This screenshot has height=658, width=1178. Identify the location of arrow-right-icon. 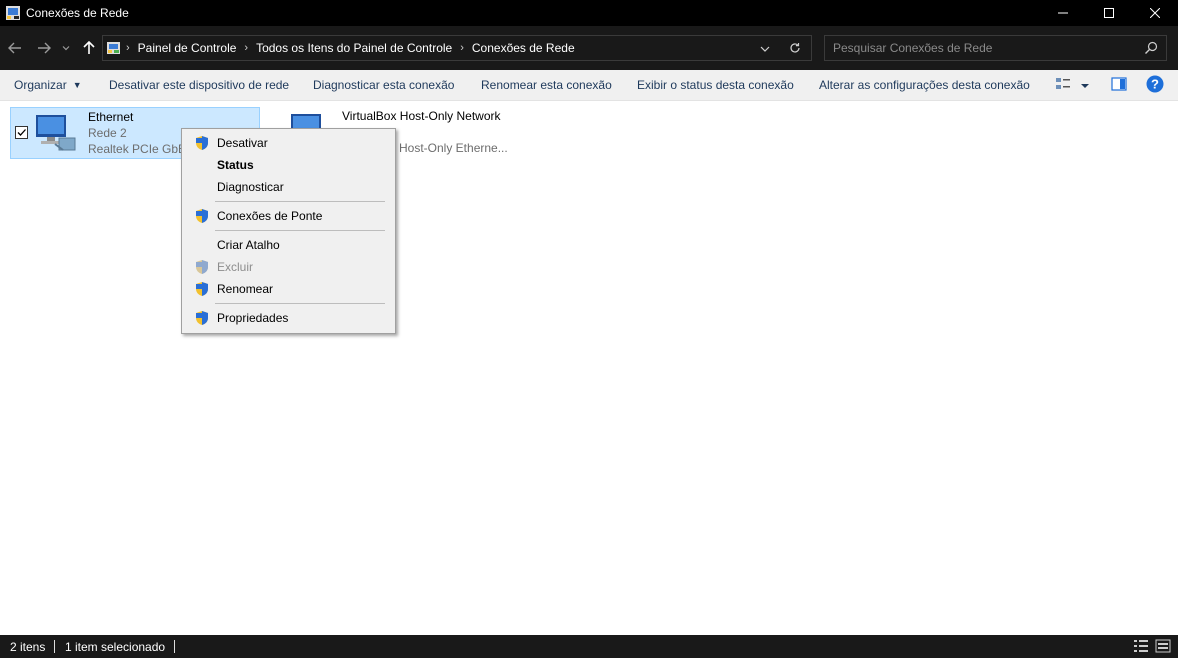
(44, 48).